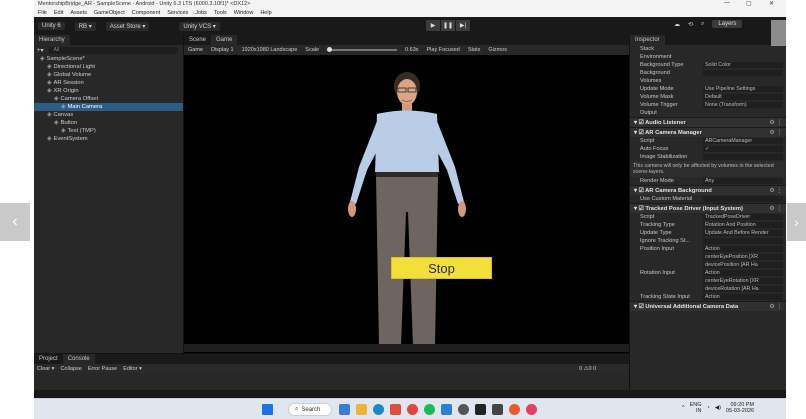  What do you see at coordinates (108, 115) in the screenshot?
I see `hierarchy-item: ◈ Canvas` at bounding box center [108, 115].